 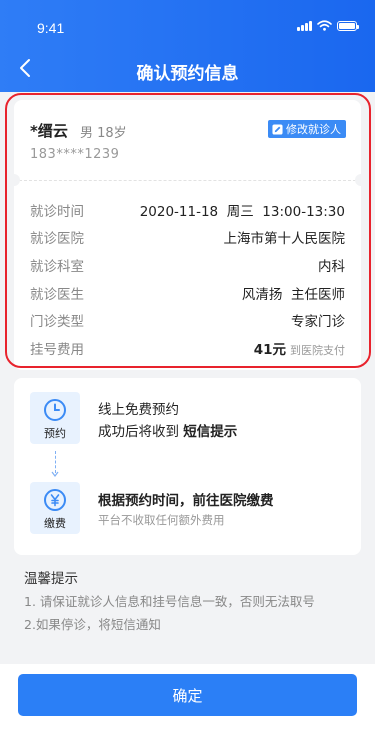 What do you see at coordinates (361, 180) in the screenshot?
I see `ticket-notch-right` at bounding box center [361, 180].